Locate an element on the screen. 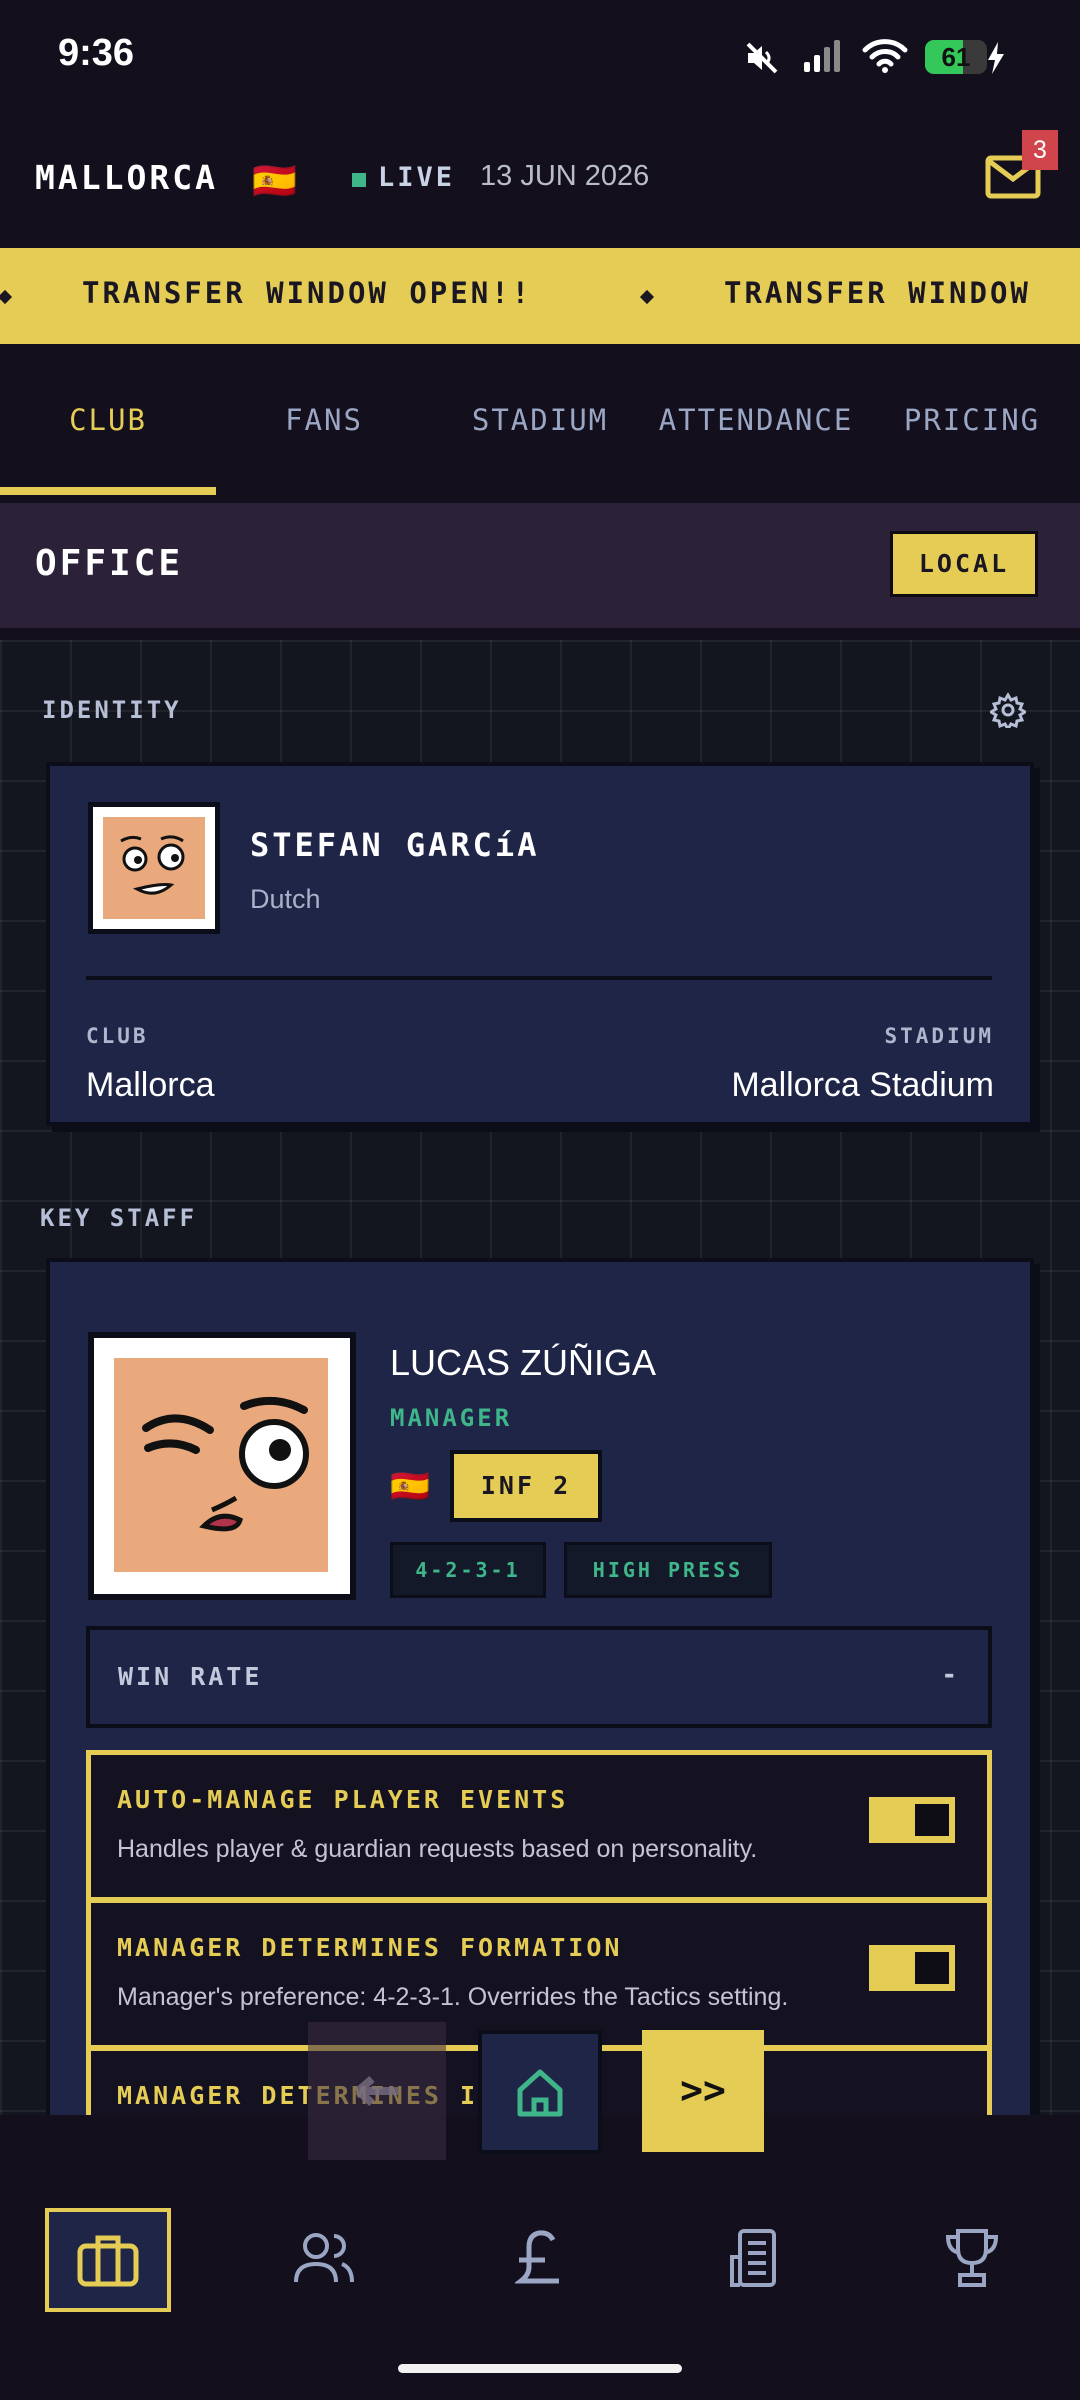 The image size is (1080, 2400). nav-competitions is located at coordinates (972, 2258).